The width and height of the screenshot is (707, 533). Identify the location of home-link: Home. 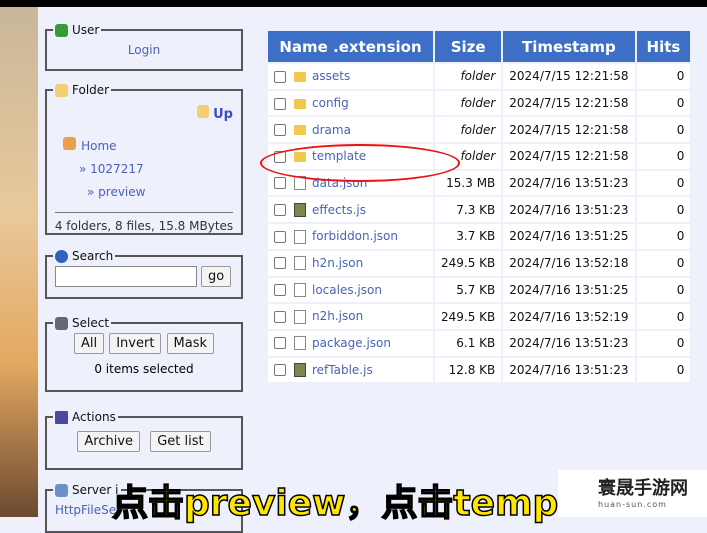
(98, 146).